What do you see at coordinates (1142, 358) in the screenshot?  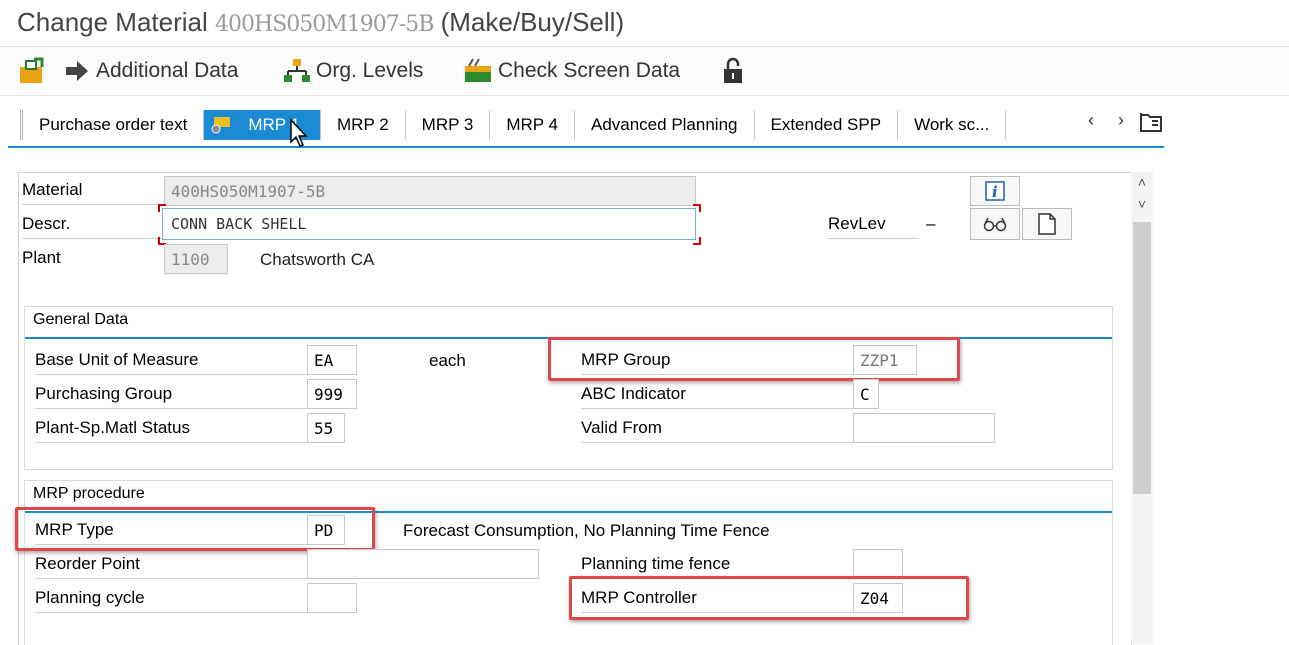 I see `scrollbar-thumb` at bounding box center [1142, 358].